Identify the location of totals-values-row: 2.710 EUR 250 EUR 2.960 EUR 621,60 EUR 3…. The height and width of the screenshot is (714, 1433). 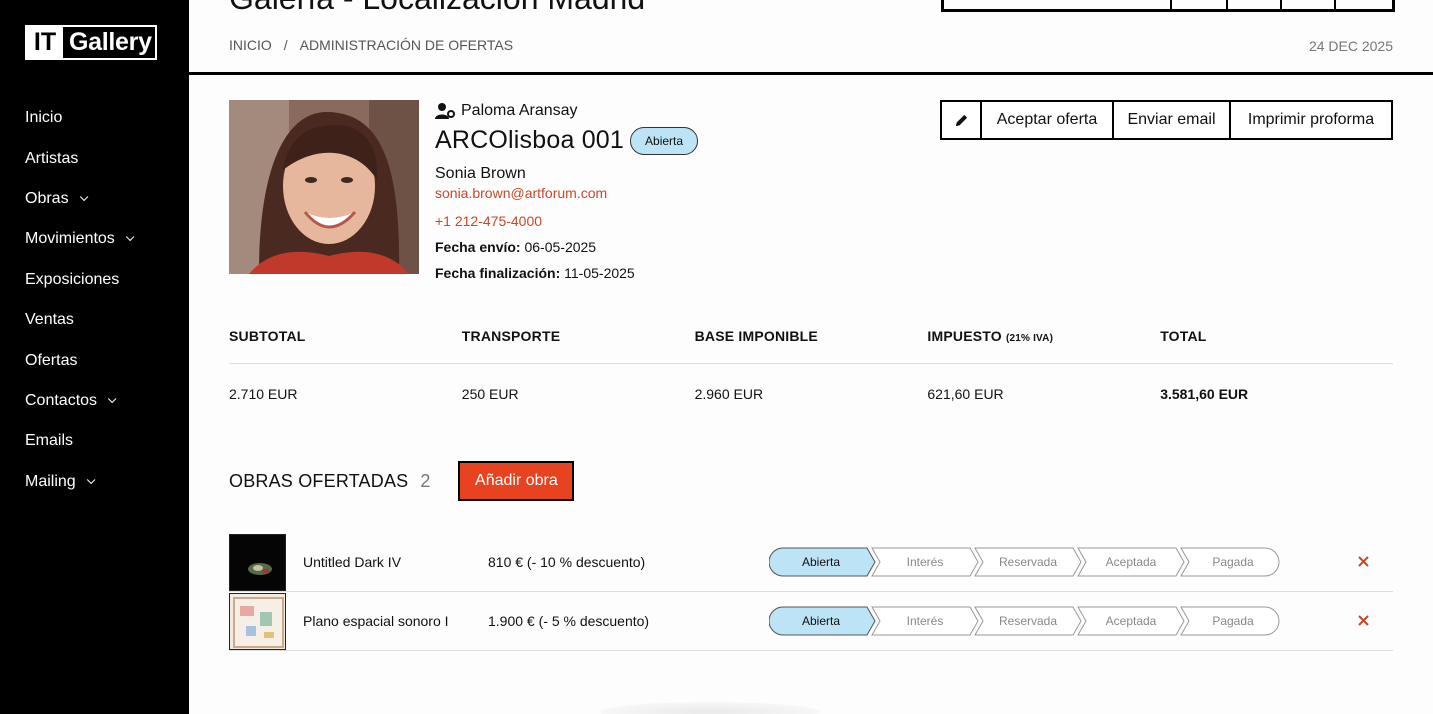
(811, 383).